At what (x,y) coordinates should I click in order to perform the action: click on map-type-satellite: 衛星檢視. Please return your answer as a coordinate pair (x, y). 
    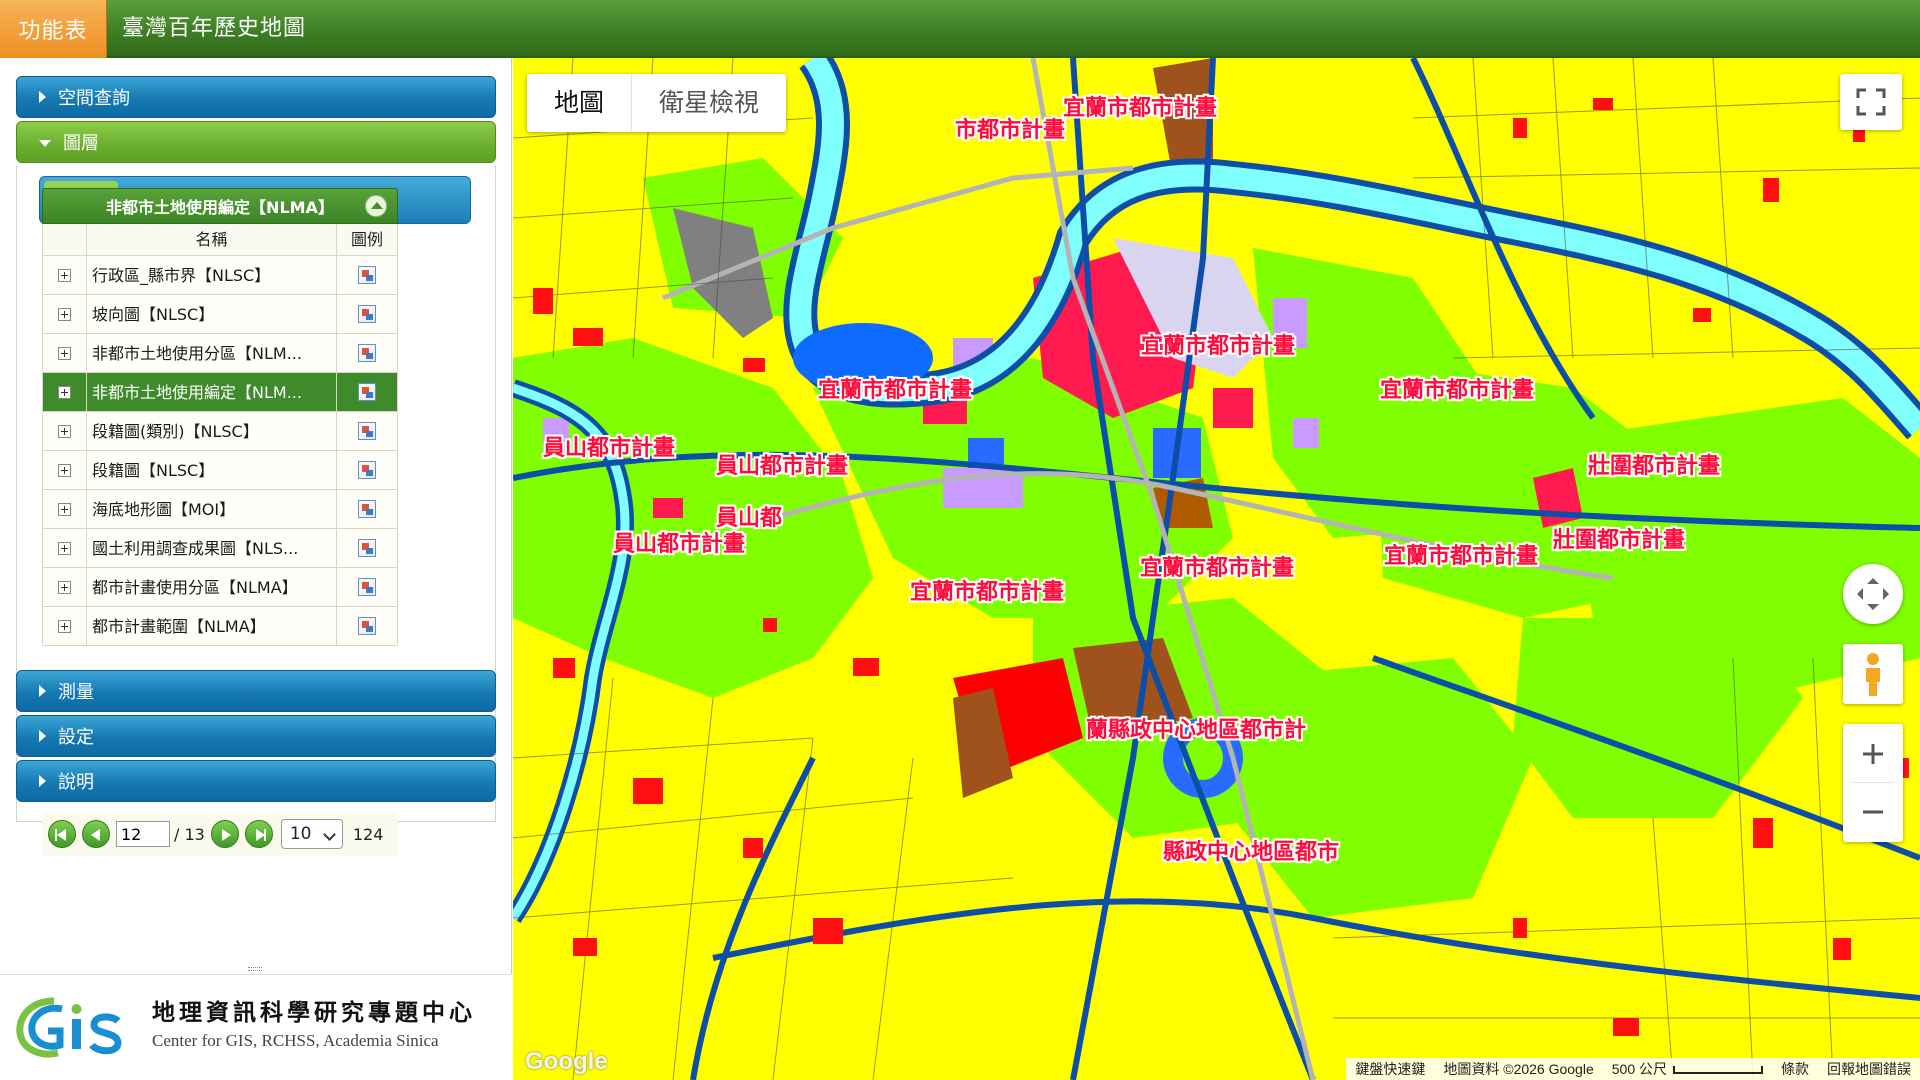
    Looking at the image, I should click on (708, 103).